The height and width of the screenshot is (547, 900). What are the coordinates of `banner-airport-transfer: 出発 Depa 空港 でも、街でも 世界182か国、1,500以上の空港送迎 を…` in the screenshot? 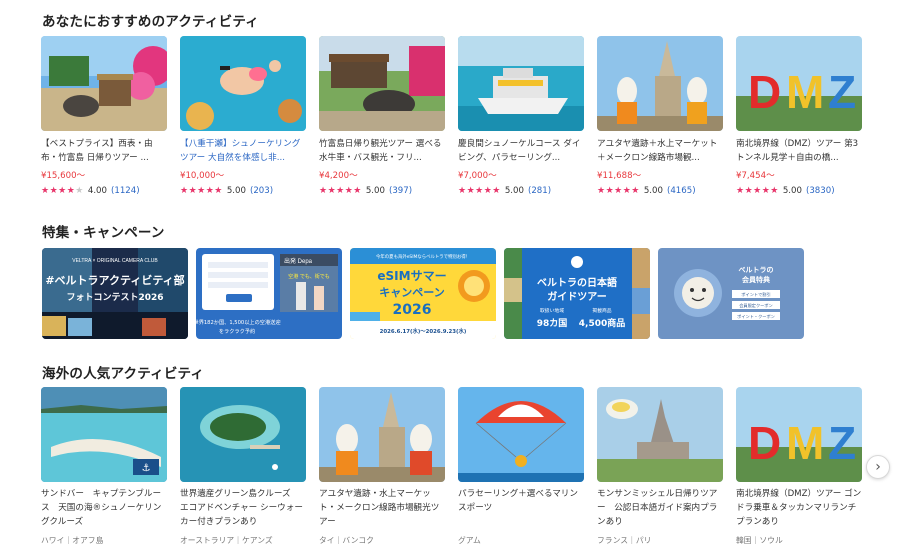 It's located at (269, 293).